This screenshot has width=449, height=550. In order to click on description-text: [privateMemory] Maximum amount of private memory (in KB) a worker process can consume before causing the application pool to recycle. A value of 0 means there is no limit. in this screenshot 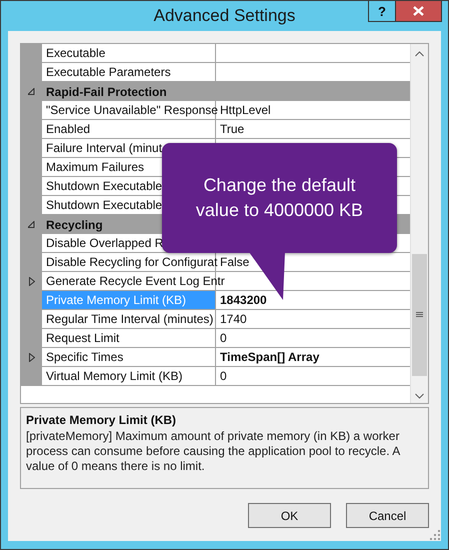, I will do `click(214, 451)`.